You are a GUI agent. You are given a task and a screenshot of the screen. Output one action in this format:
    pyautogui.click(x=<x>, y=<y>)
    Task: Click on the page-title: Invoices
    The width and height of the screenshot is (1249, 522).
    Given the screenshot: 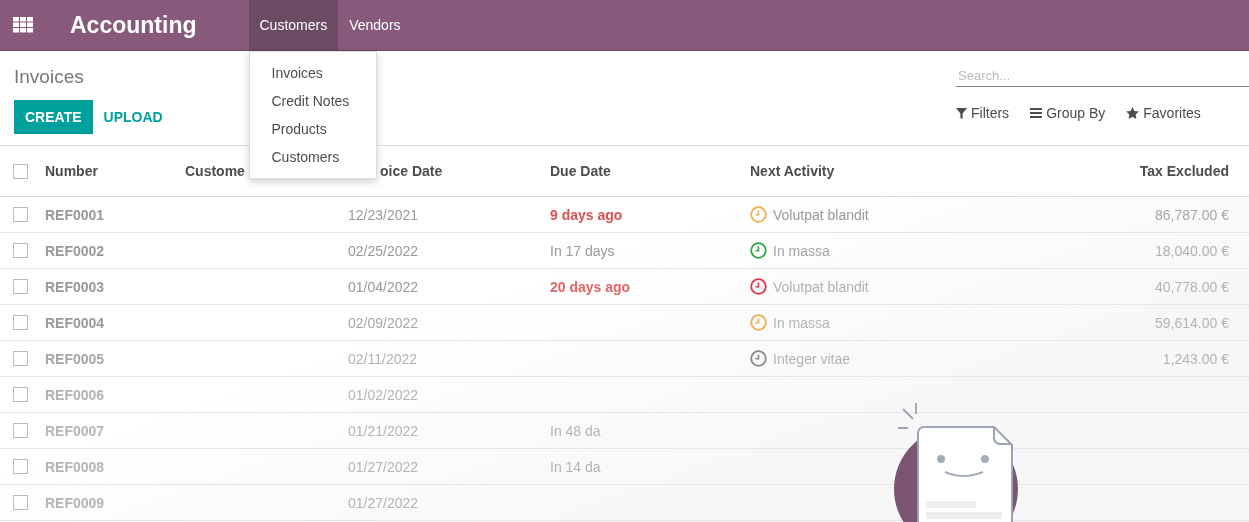 What is the action you would take?
    pyautogui.click(x=49, y=77)
    